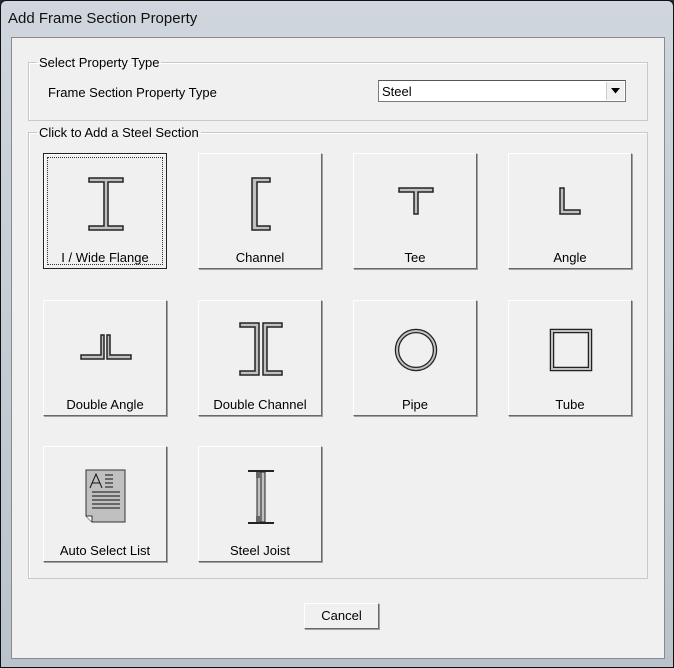 This screenshot has width=674, height=668. Describe the element at coordinates (119, 132) in the screenshot. I see `group-legend: Click to Add a Steel Section` at that location.